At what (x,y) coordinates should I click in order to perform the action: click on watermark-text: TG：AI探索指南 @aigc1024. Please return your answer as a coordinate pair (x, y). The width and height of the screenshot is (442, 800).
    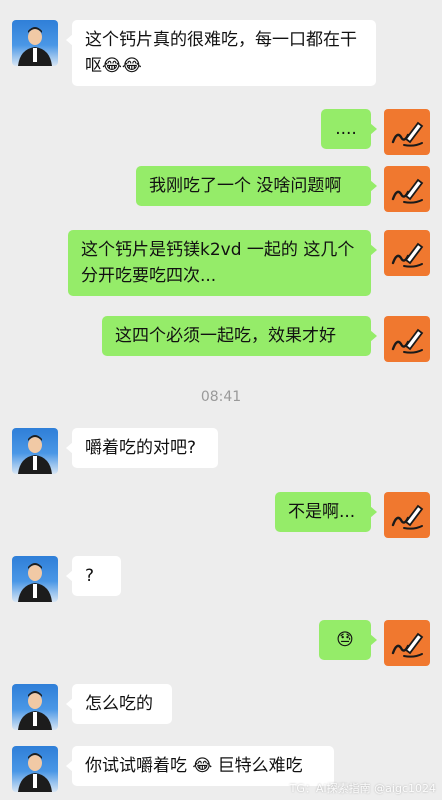
    Looking at the image, I should click on (362, 788).